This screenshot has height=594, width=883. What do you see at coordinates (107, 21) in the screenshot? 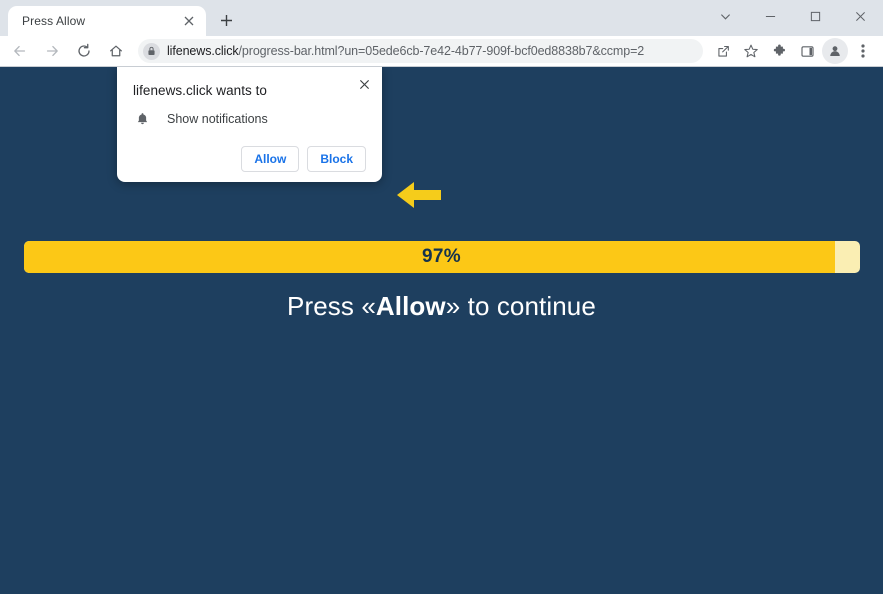
I see `browser-tab: Press Allow` at bounding box center [107, 21].